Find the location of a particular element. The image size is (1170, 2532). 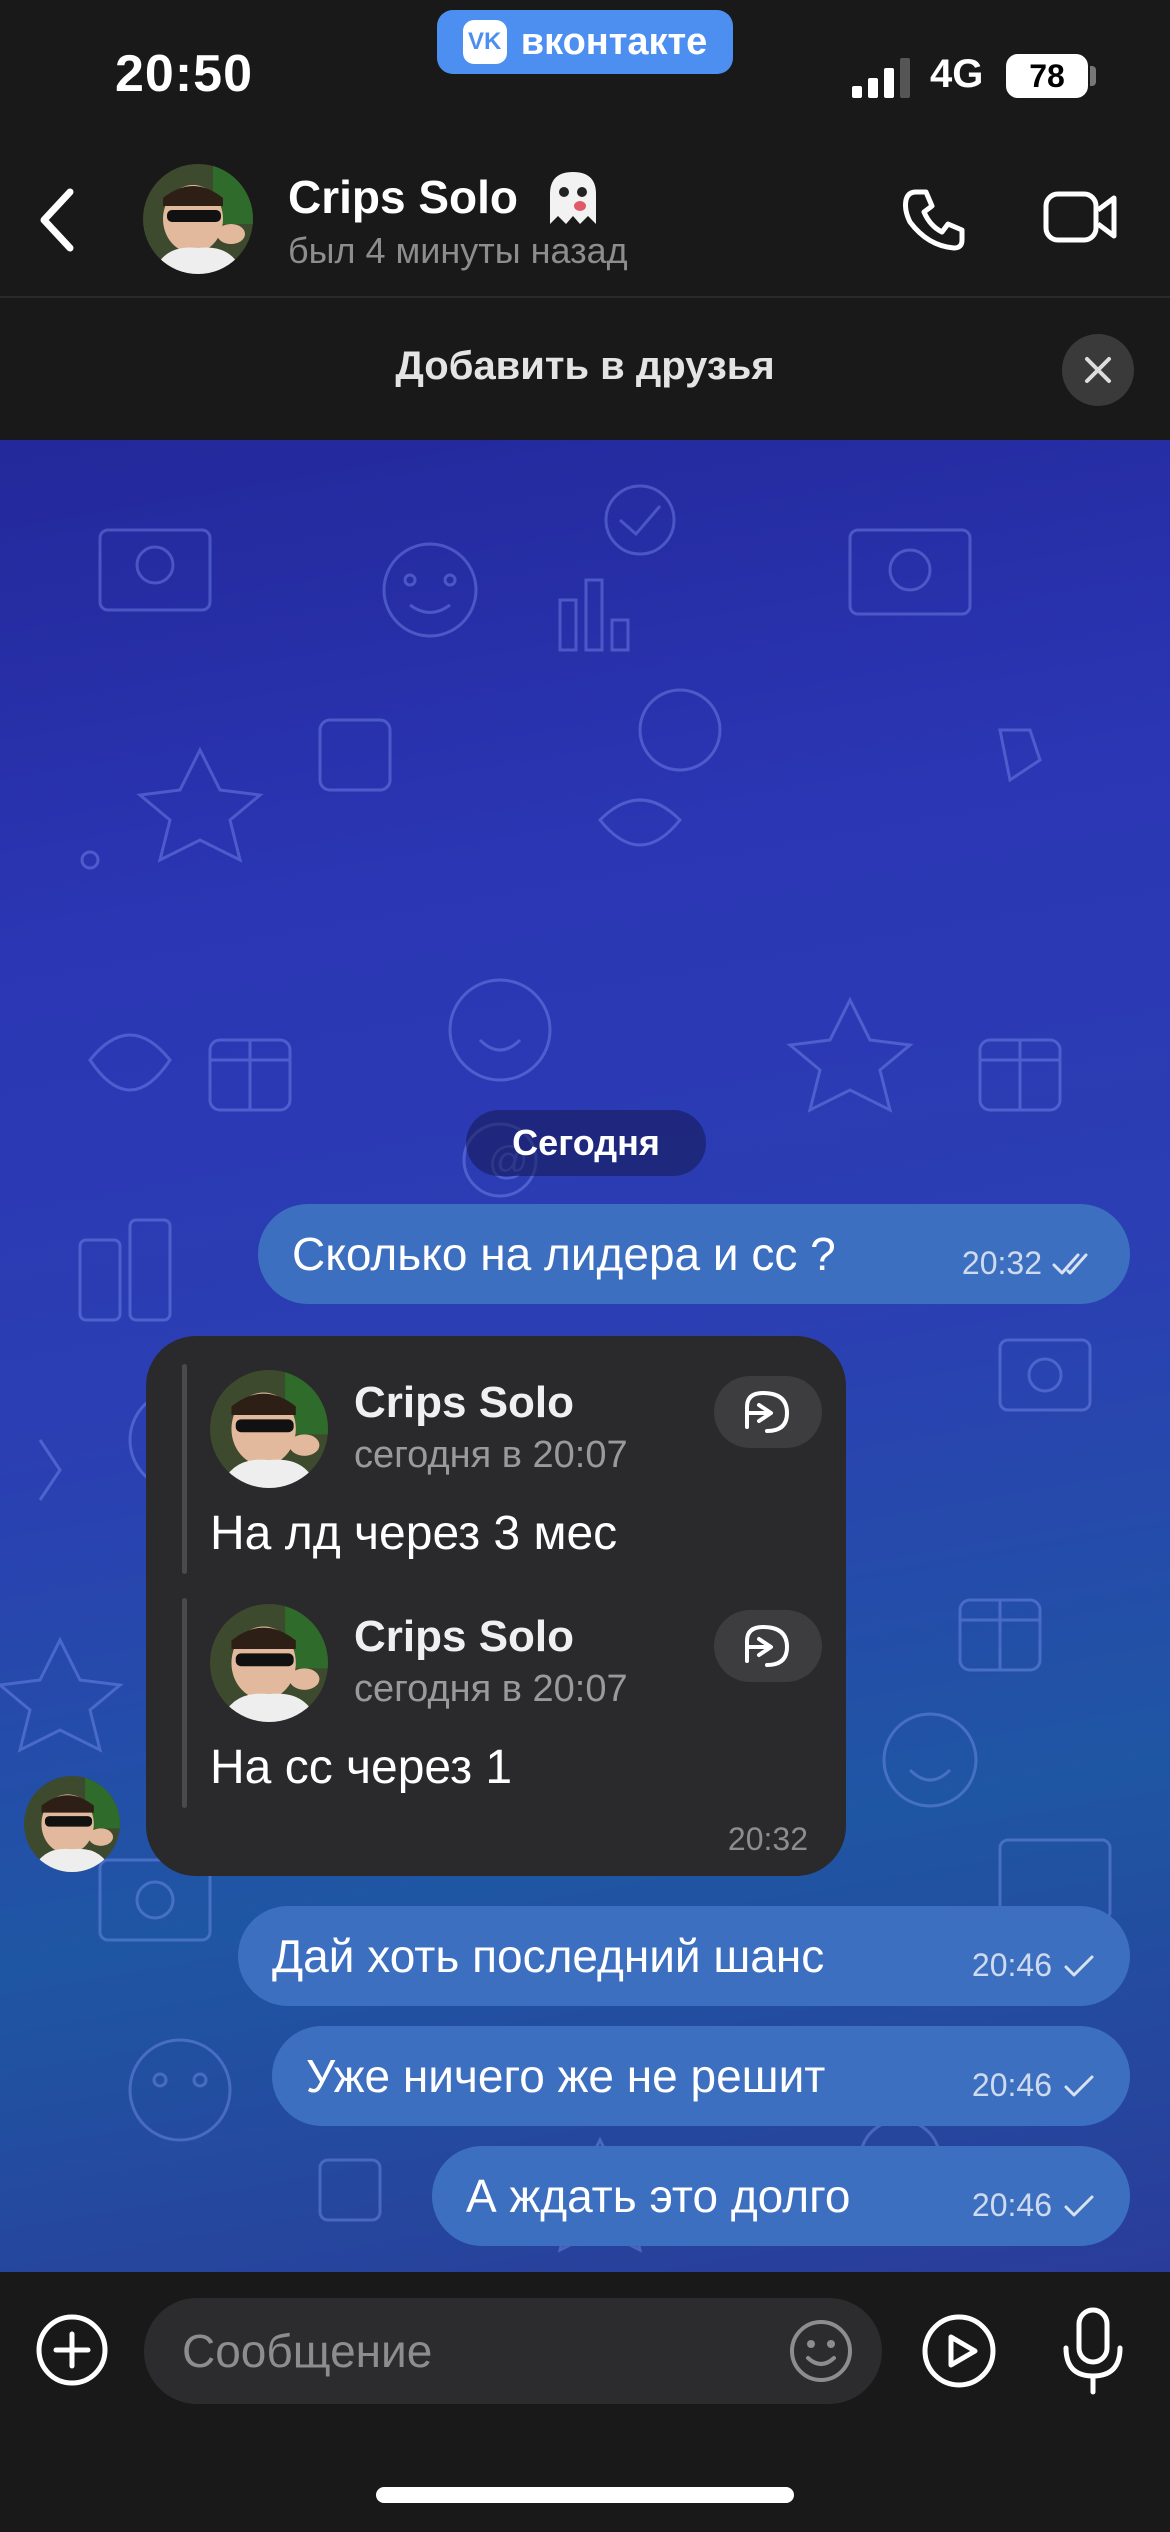

network-type: 4G is located at coordinates (957, 74).